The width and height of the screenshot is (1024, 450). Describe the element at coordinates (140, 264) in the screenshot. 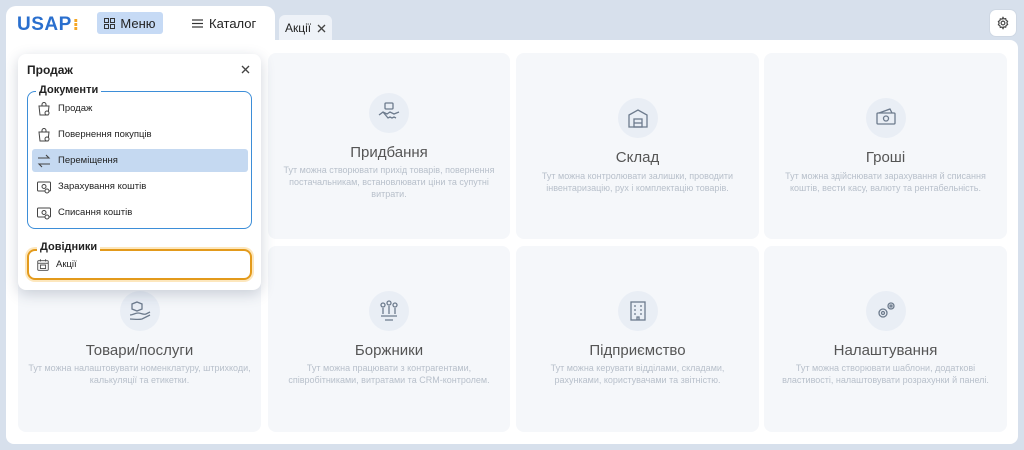

I see `menu-item-akcii: Акції` at that location.